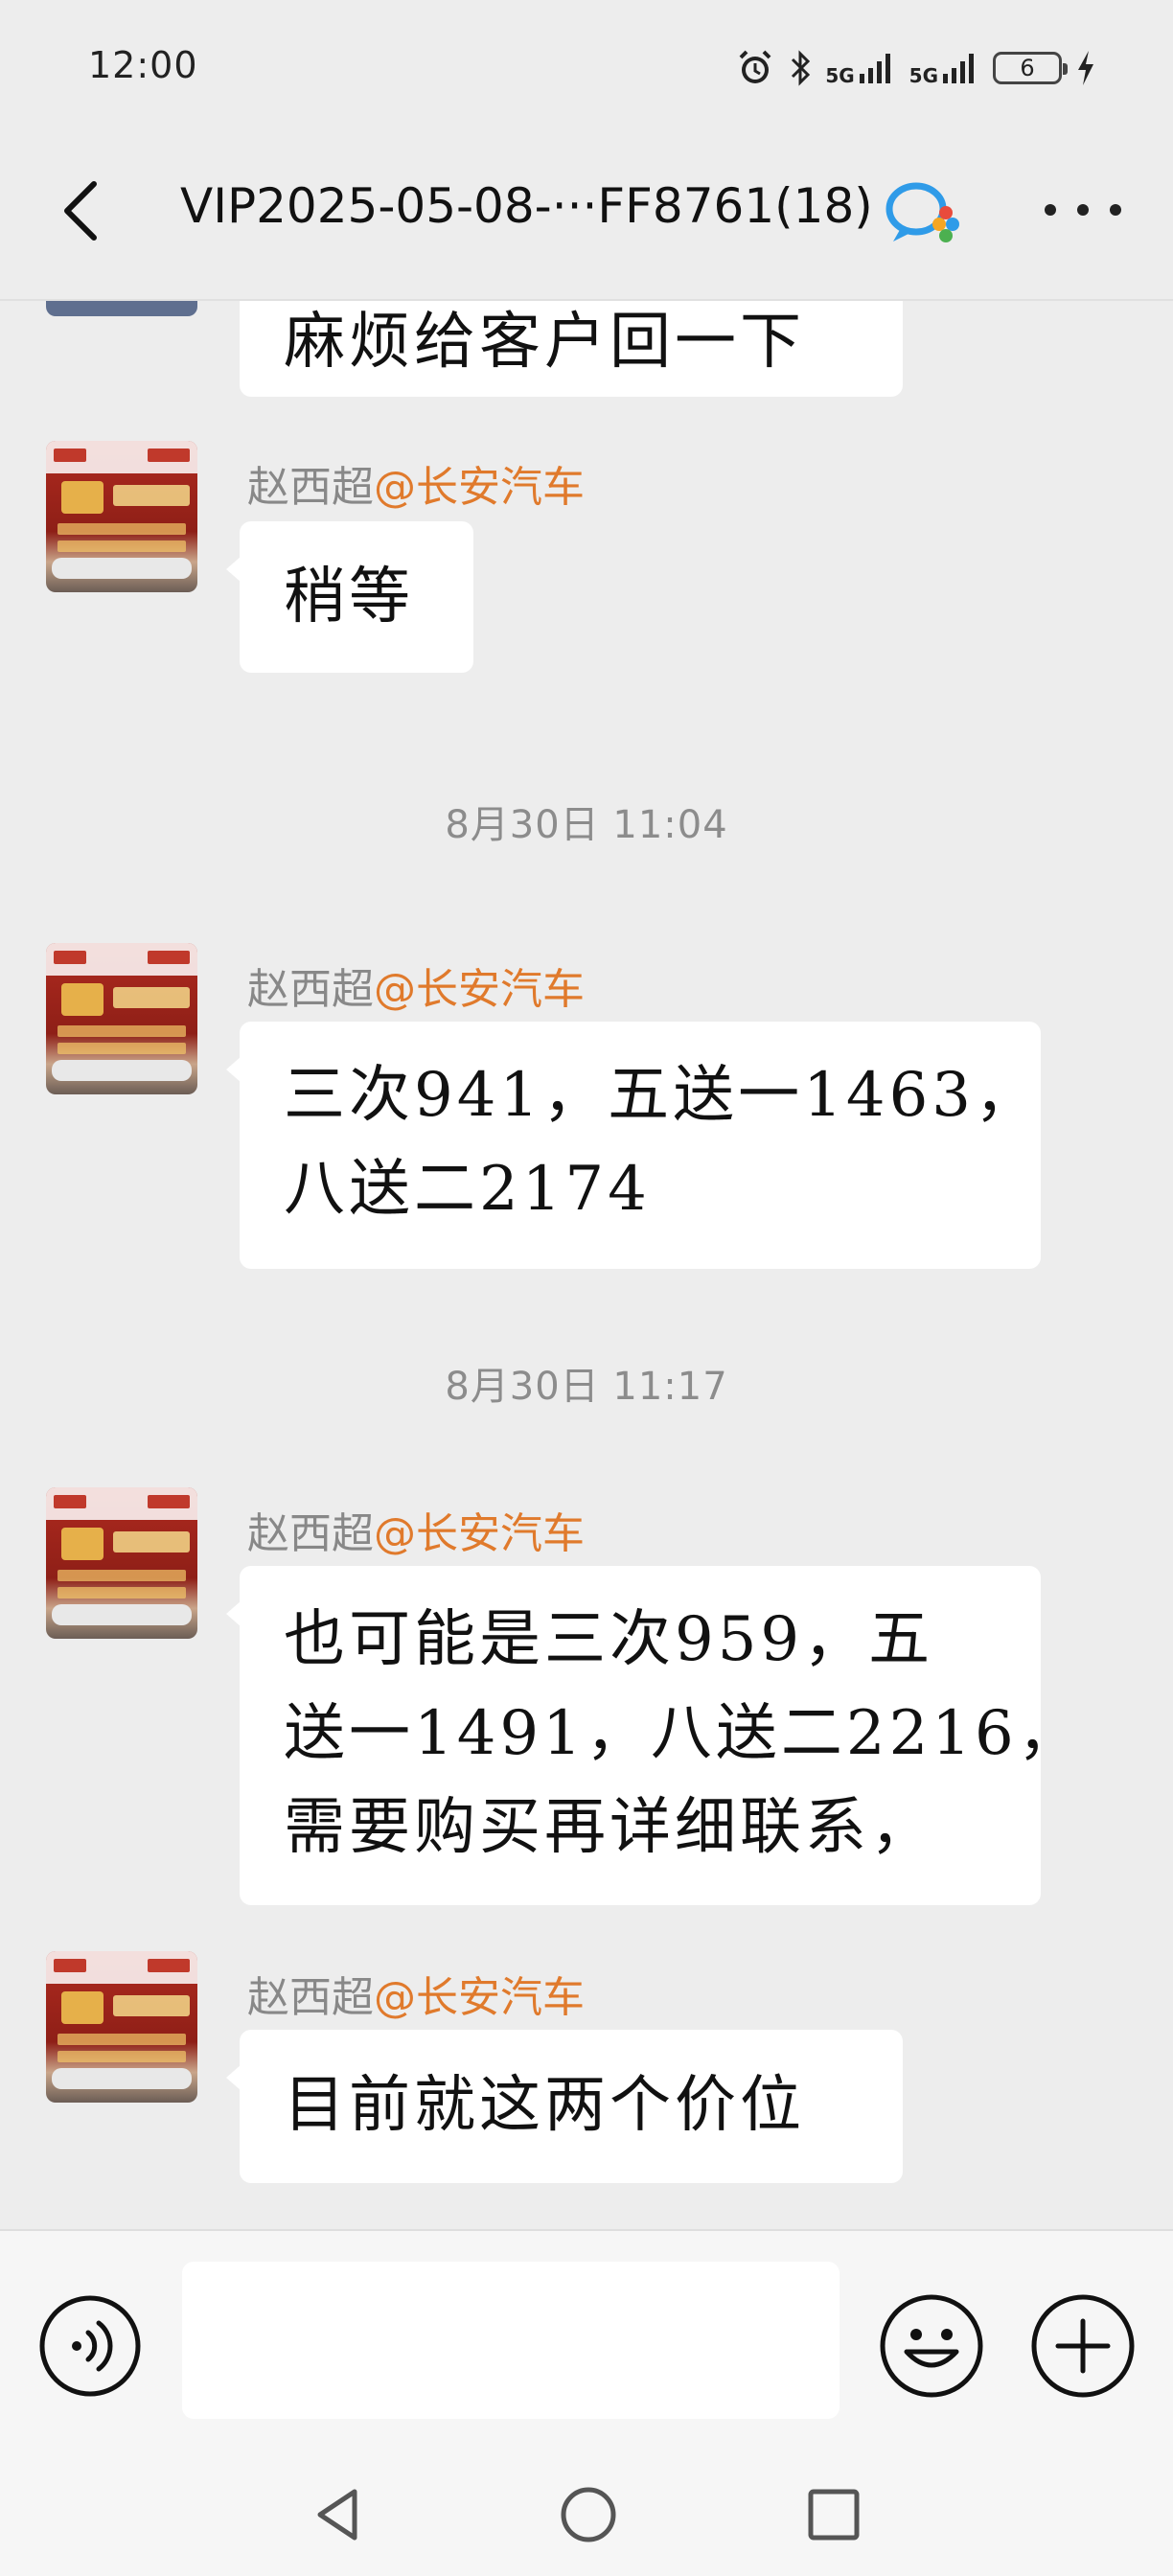 This screenshot has height=2576, width=1173. I want to click on message-bubble: 稍等, so click(350, 597).